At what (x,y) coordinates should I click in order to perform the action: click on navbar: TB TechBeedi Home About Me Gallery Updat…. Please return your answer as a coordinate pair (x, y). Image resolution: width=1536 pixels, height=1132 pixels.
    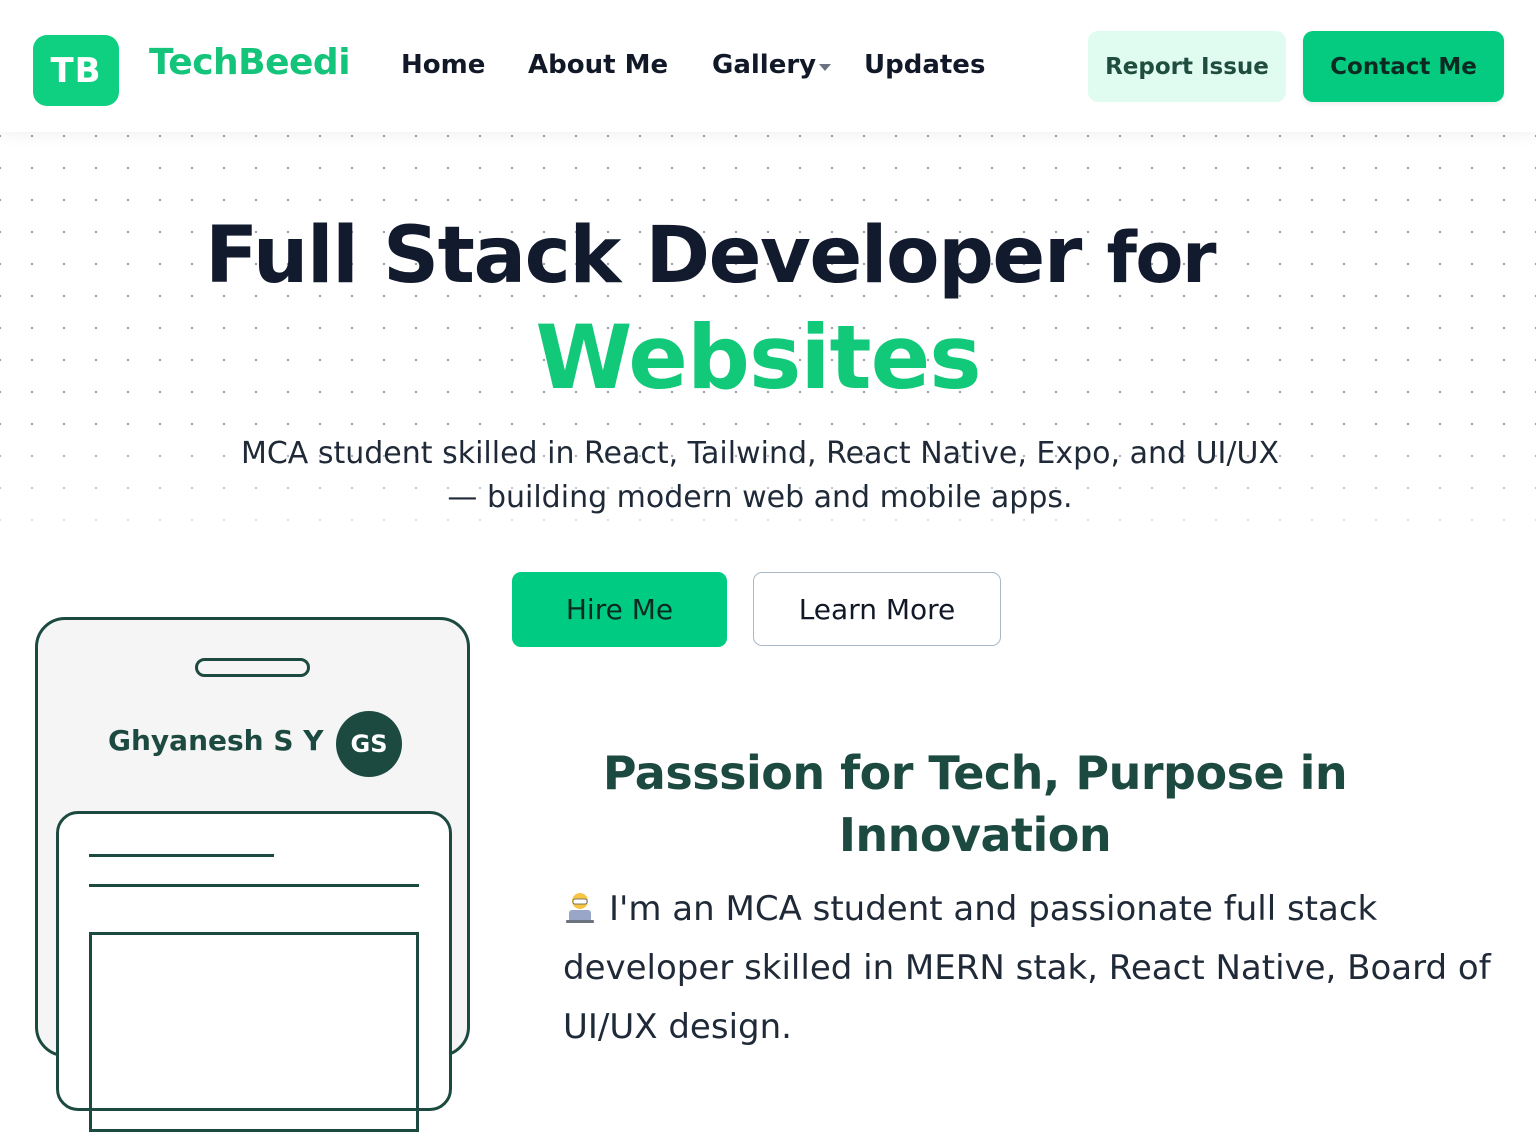
    Looking at the image, I should click on (768, 66).